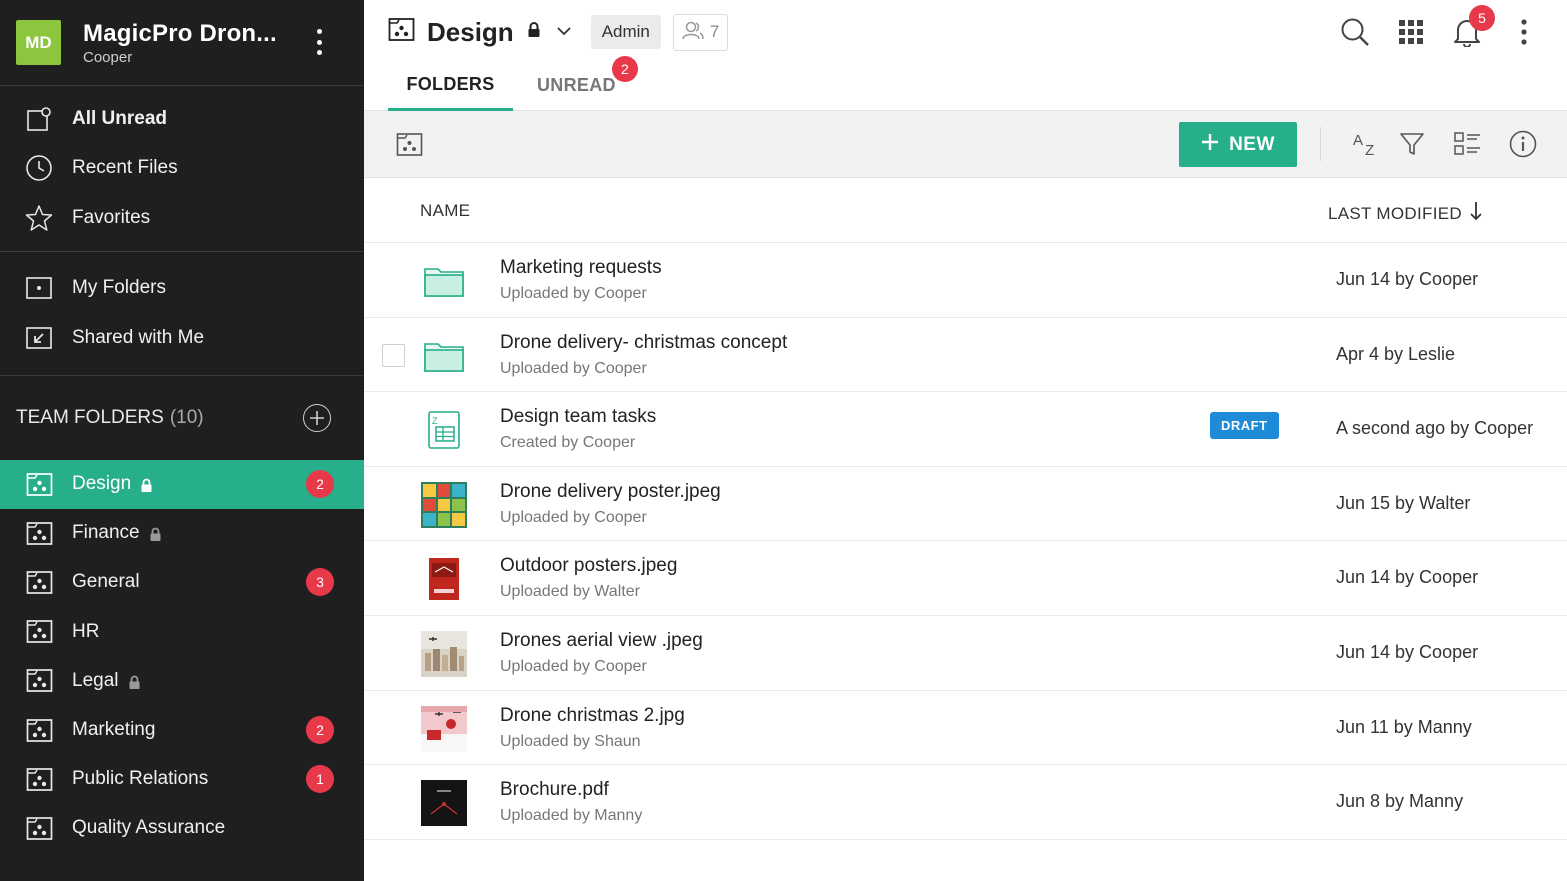 The height and width of the screenshot is (881, 1567). What do you see at coordinates (1400, 801) in the screenshot?
I see `file-last-modified: Jun 8 by Manny` at bounding box center [1400, 801].